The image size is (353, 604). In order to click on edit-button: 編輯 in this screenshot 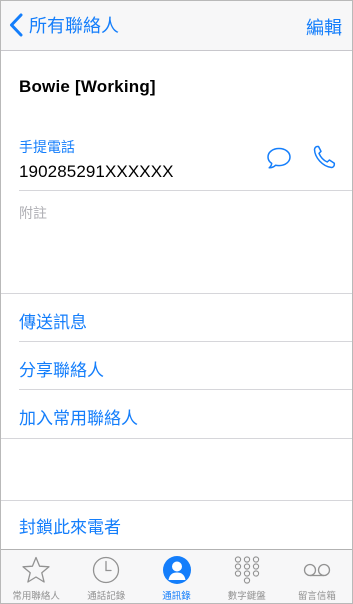, I will do `click(324, 27)`.